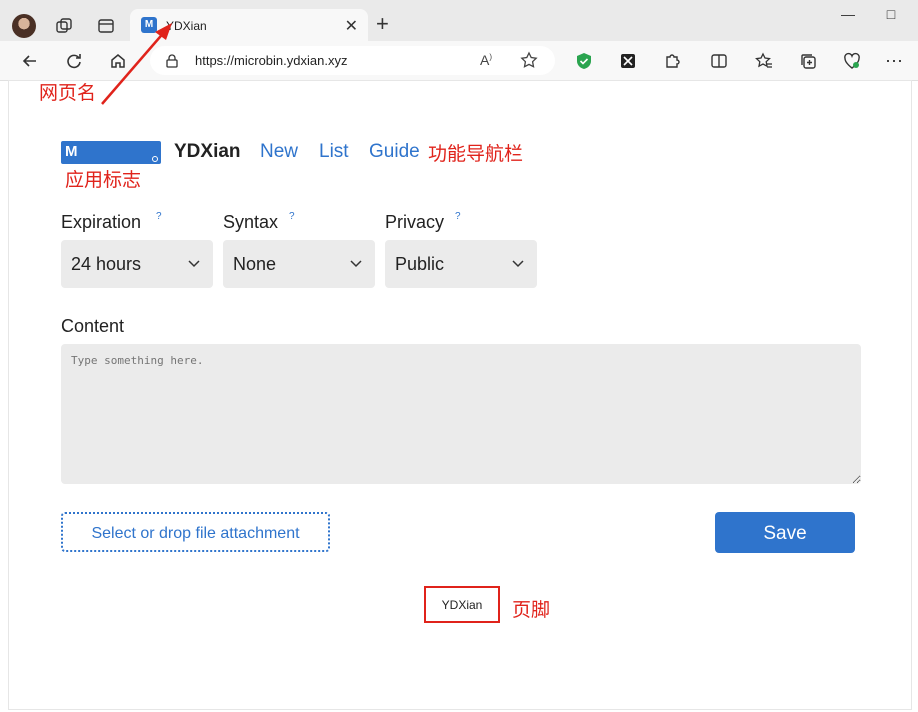 Image resolution: width=918 pixels, height=712 pixels. I want to click on syntax-help-link: ?, so click(292, 216).